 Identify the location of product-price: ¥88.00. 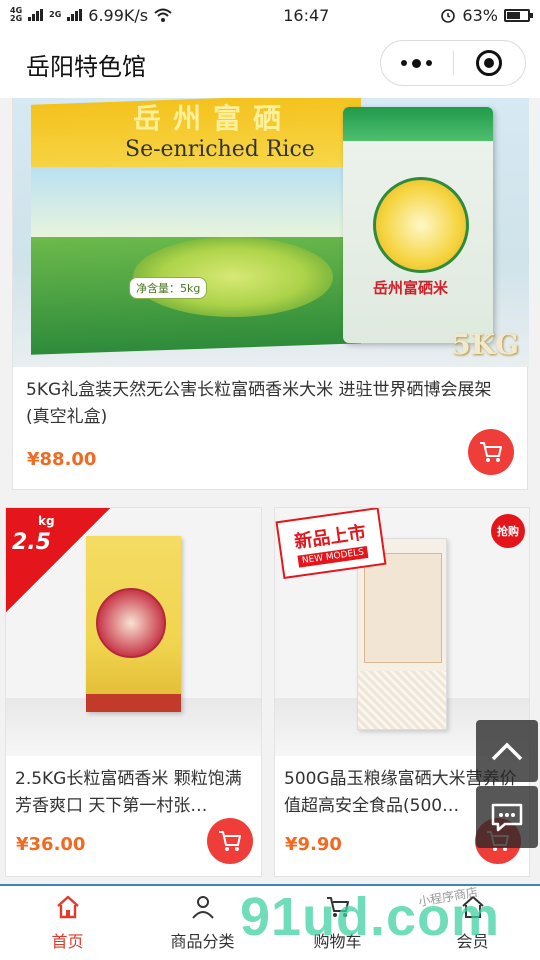
(62, 459).